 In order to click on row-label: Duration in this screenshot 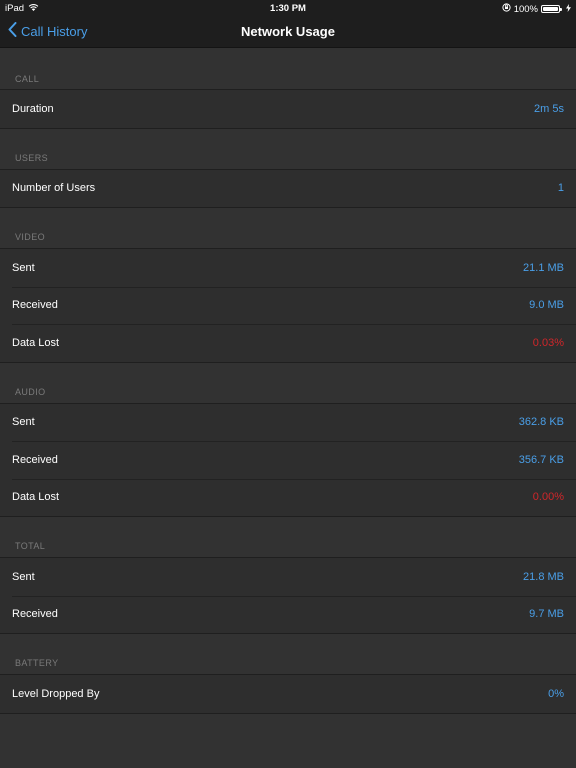, I will do `click(33, 108)`.